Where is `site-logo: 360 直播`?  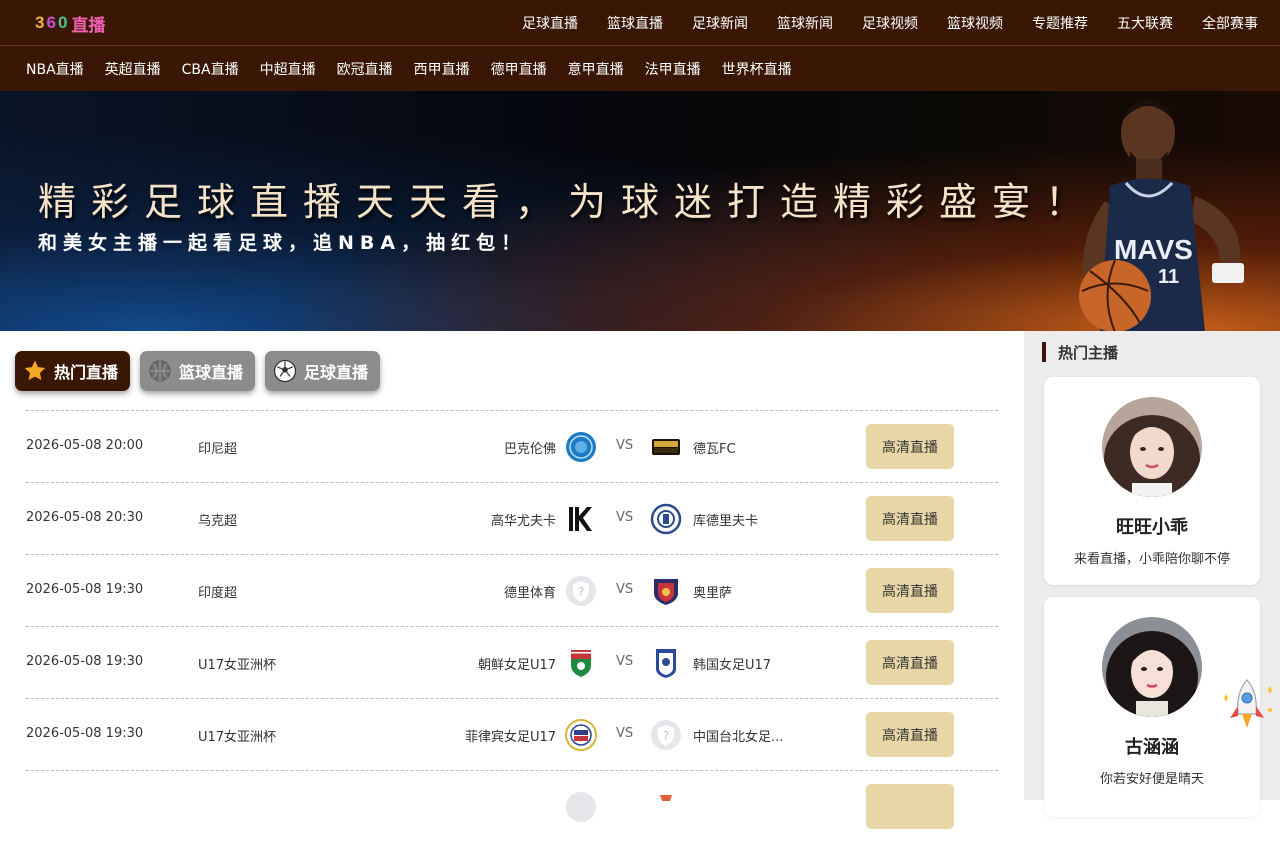 site-logo: 360 直播 is located at coordinates (70, 23).